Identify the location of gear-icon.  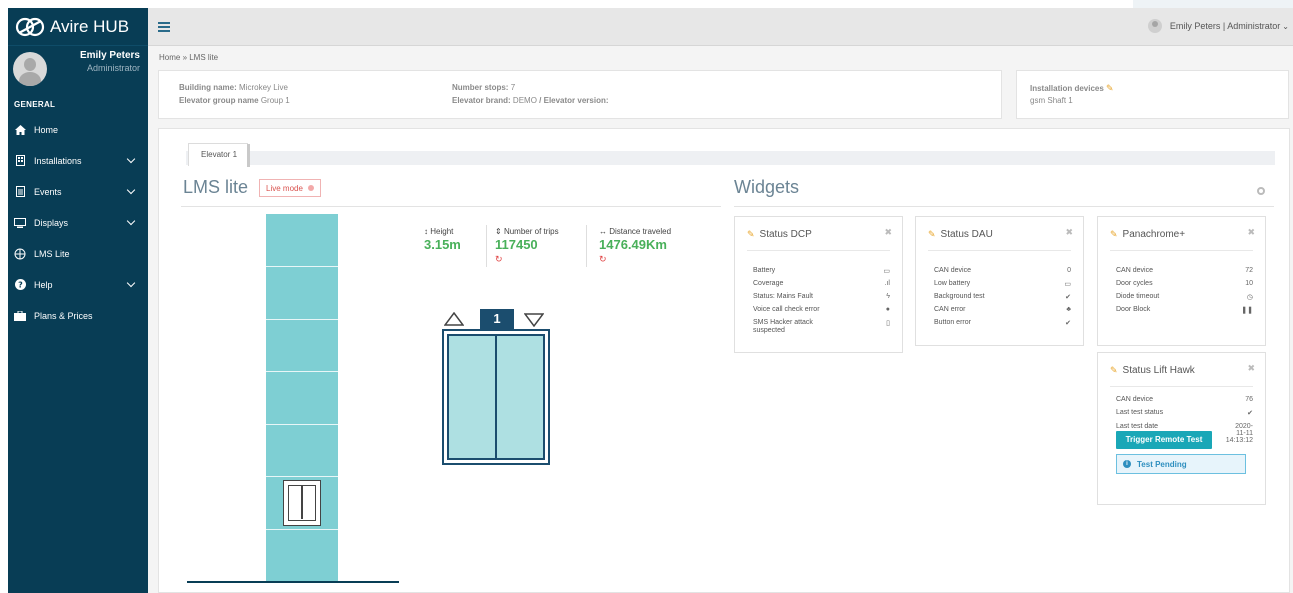
(1261, 191).